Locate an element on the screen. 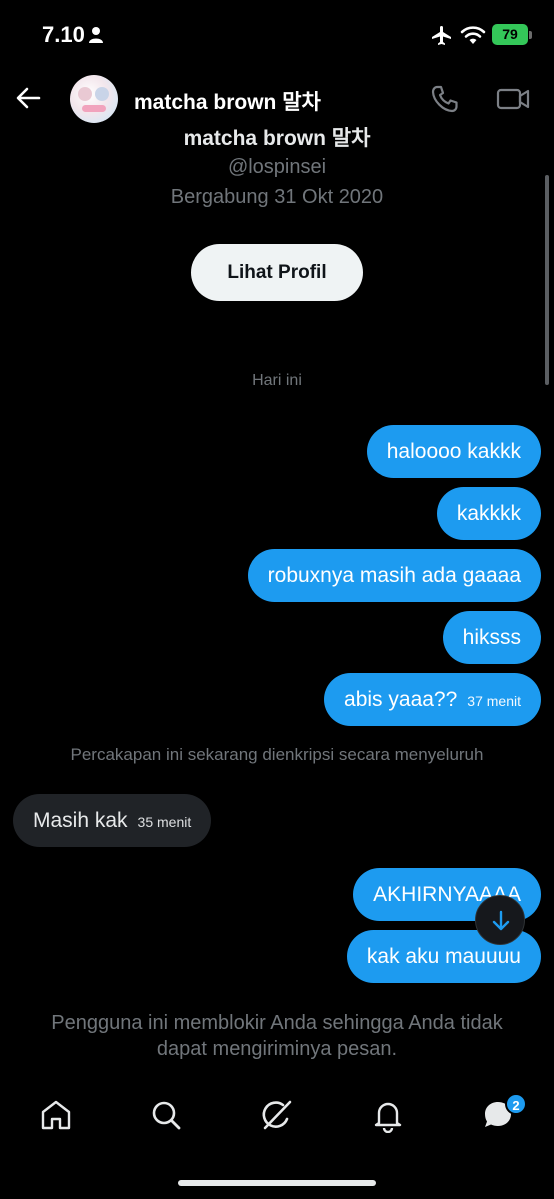 Image resolution: width=554 pixels, height=1199 pixels. airplane-icon is located at coordinates (441, 35).